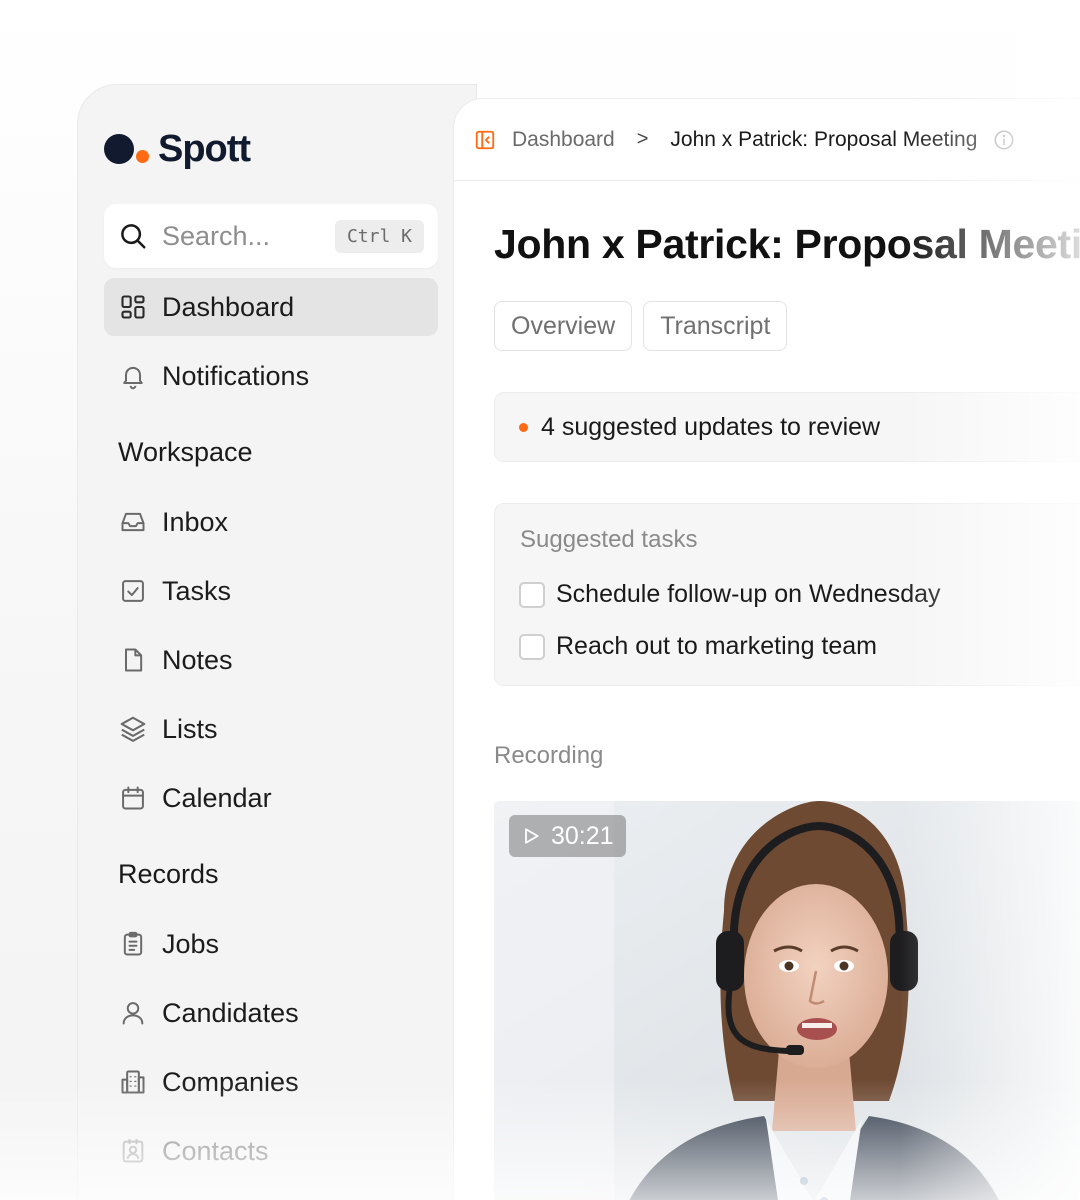 The height and width of the screenshot is (1200, 1080). I want to click on video-duration-badge: 30:21, so click(567, 836).